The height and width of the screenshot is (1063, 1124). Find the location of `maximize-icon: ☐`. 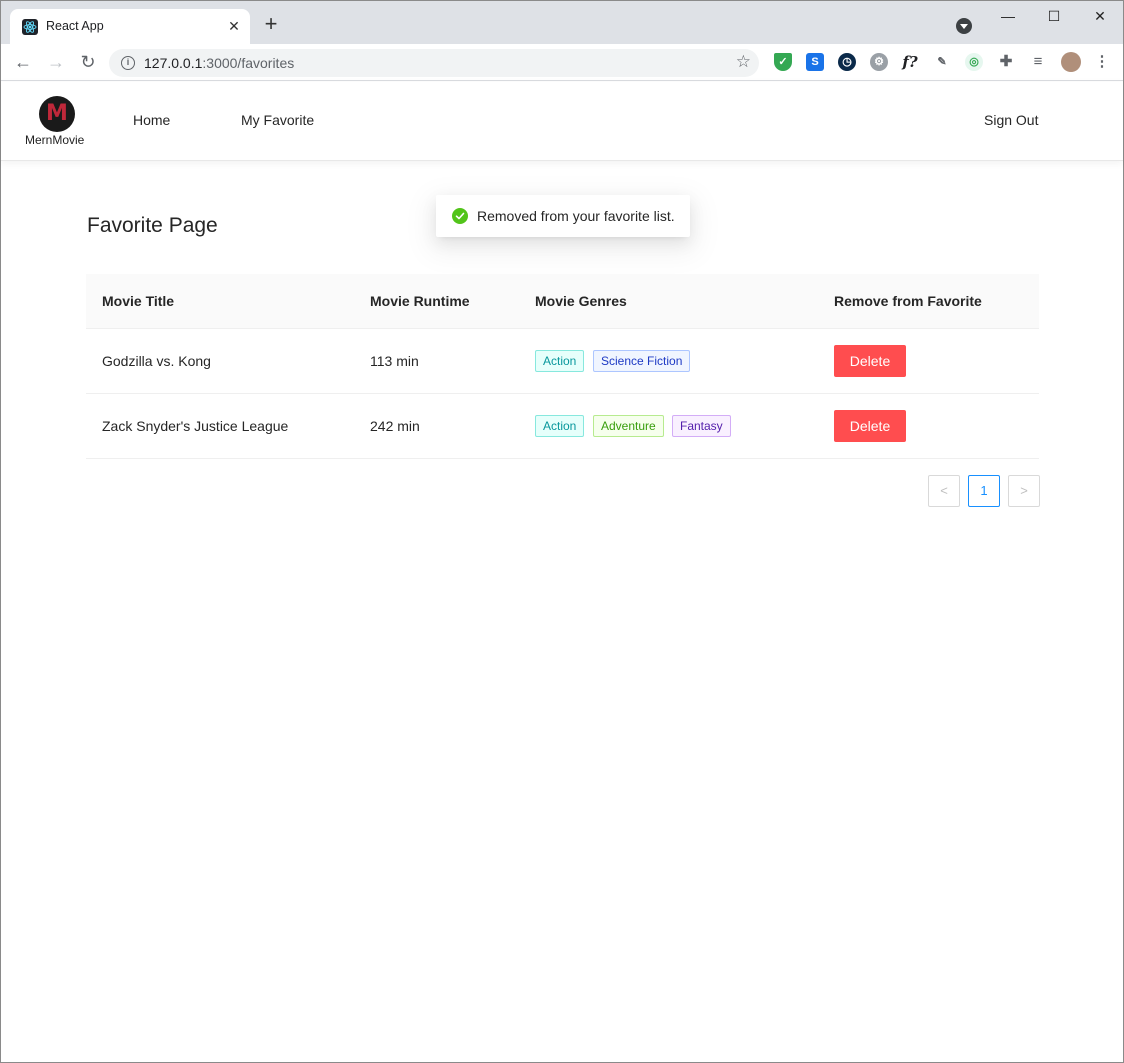

maximize-icon: ☐ is located at coordinates (1054, 17).